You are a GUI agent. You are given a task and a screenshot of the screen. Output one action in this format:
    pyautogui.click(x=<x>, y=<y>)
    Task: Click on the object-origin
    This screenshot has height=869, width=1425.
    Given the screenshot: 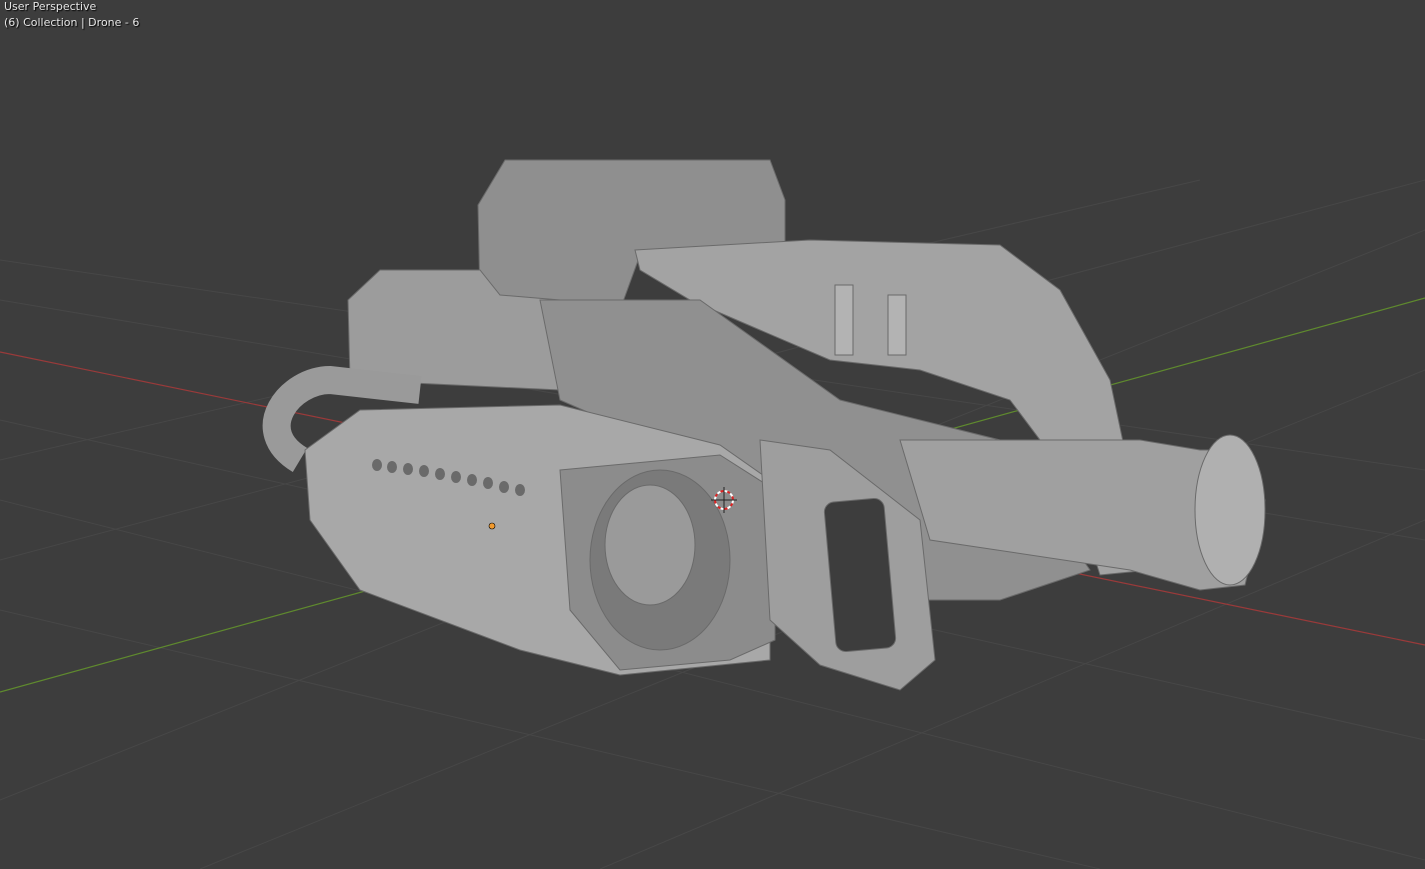 What is the action you would take?
    pyautogui.click(x=492, y=526)
    